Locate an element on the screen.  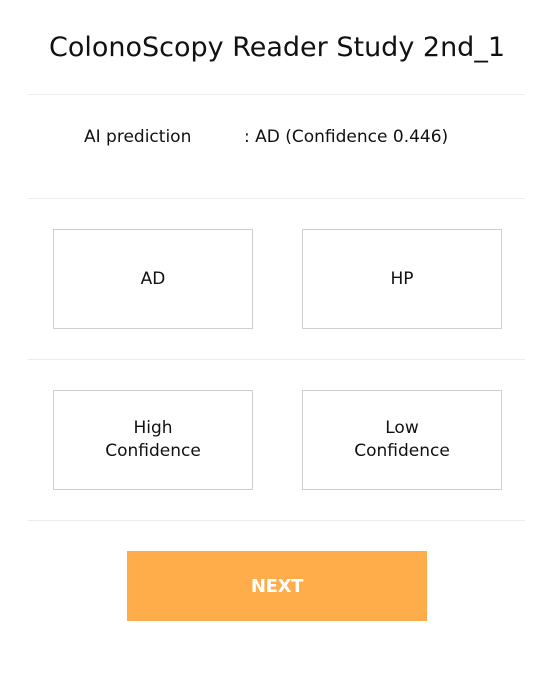
diagnosis-ad-button: AD is located at coordinates (153, 279).